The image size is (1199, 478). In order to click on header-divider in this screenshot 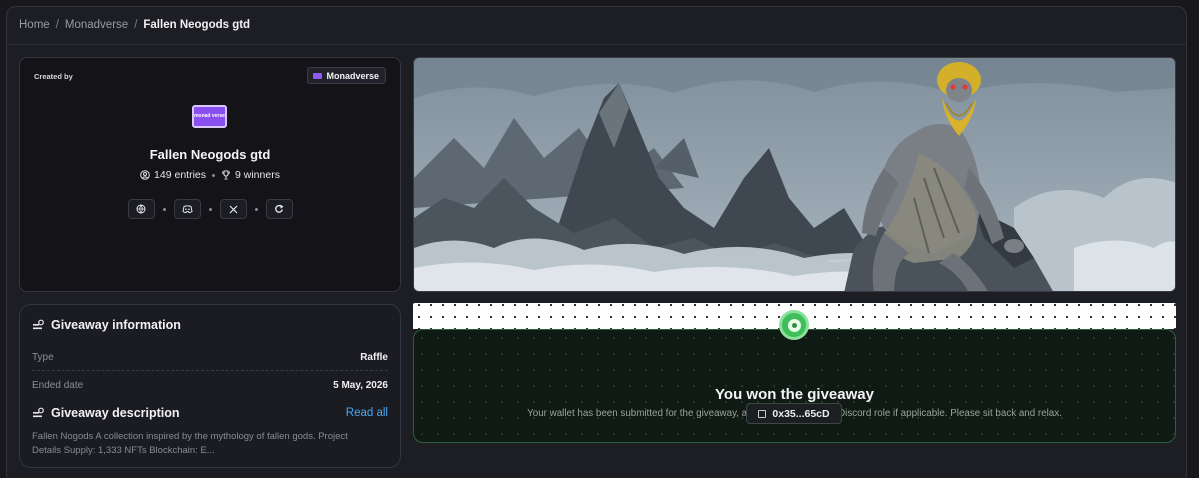, I will do `click(596, 44)`.